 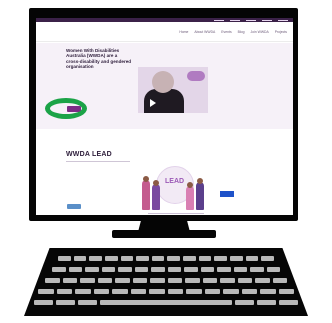 What do you see at coordinates (281, 32) in the screenshot?
I see `nav-item-projects: Projects` at bounding box center [281, 32].